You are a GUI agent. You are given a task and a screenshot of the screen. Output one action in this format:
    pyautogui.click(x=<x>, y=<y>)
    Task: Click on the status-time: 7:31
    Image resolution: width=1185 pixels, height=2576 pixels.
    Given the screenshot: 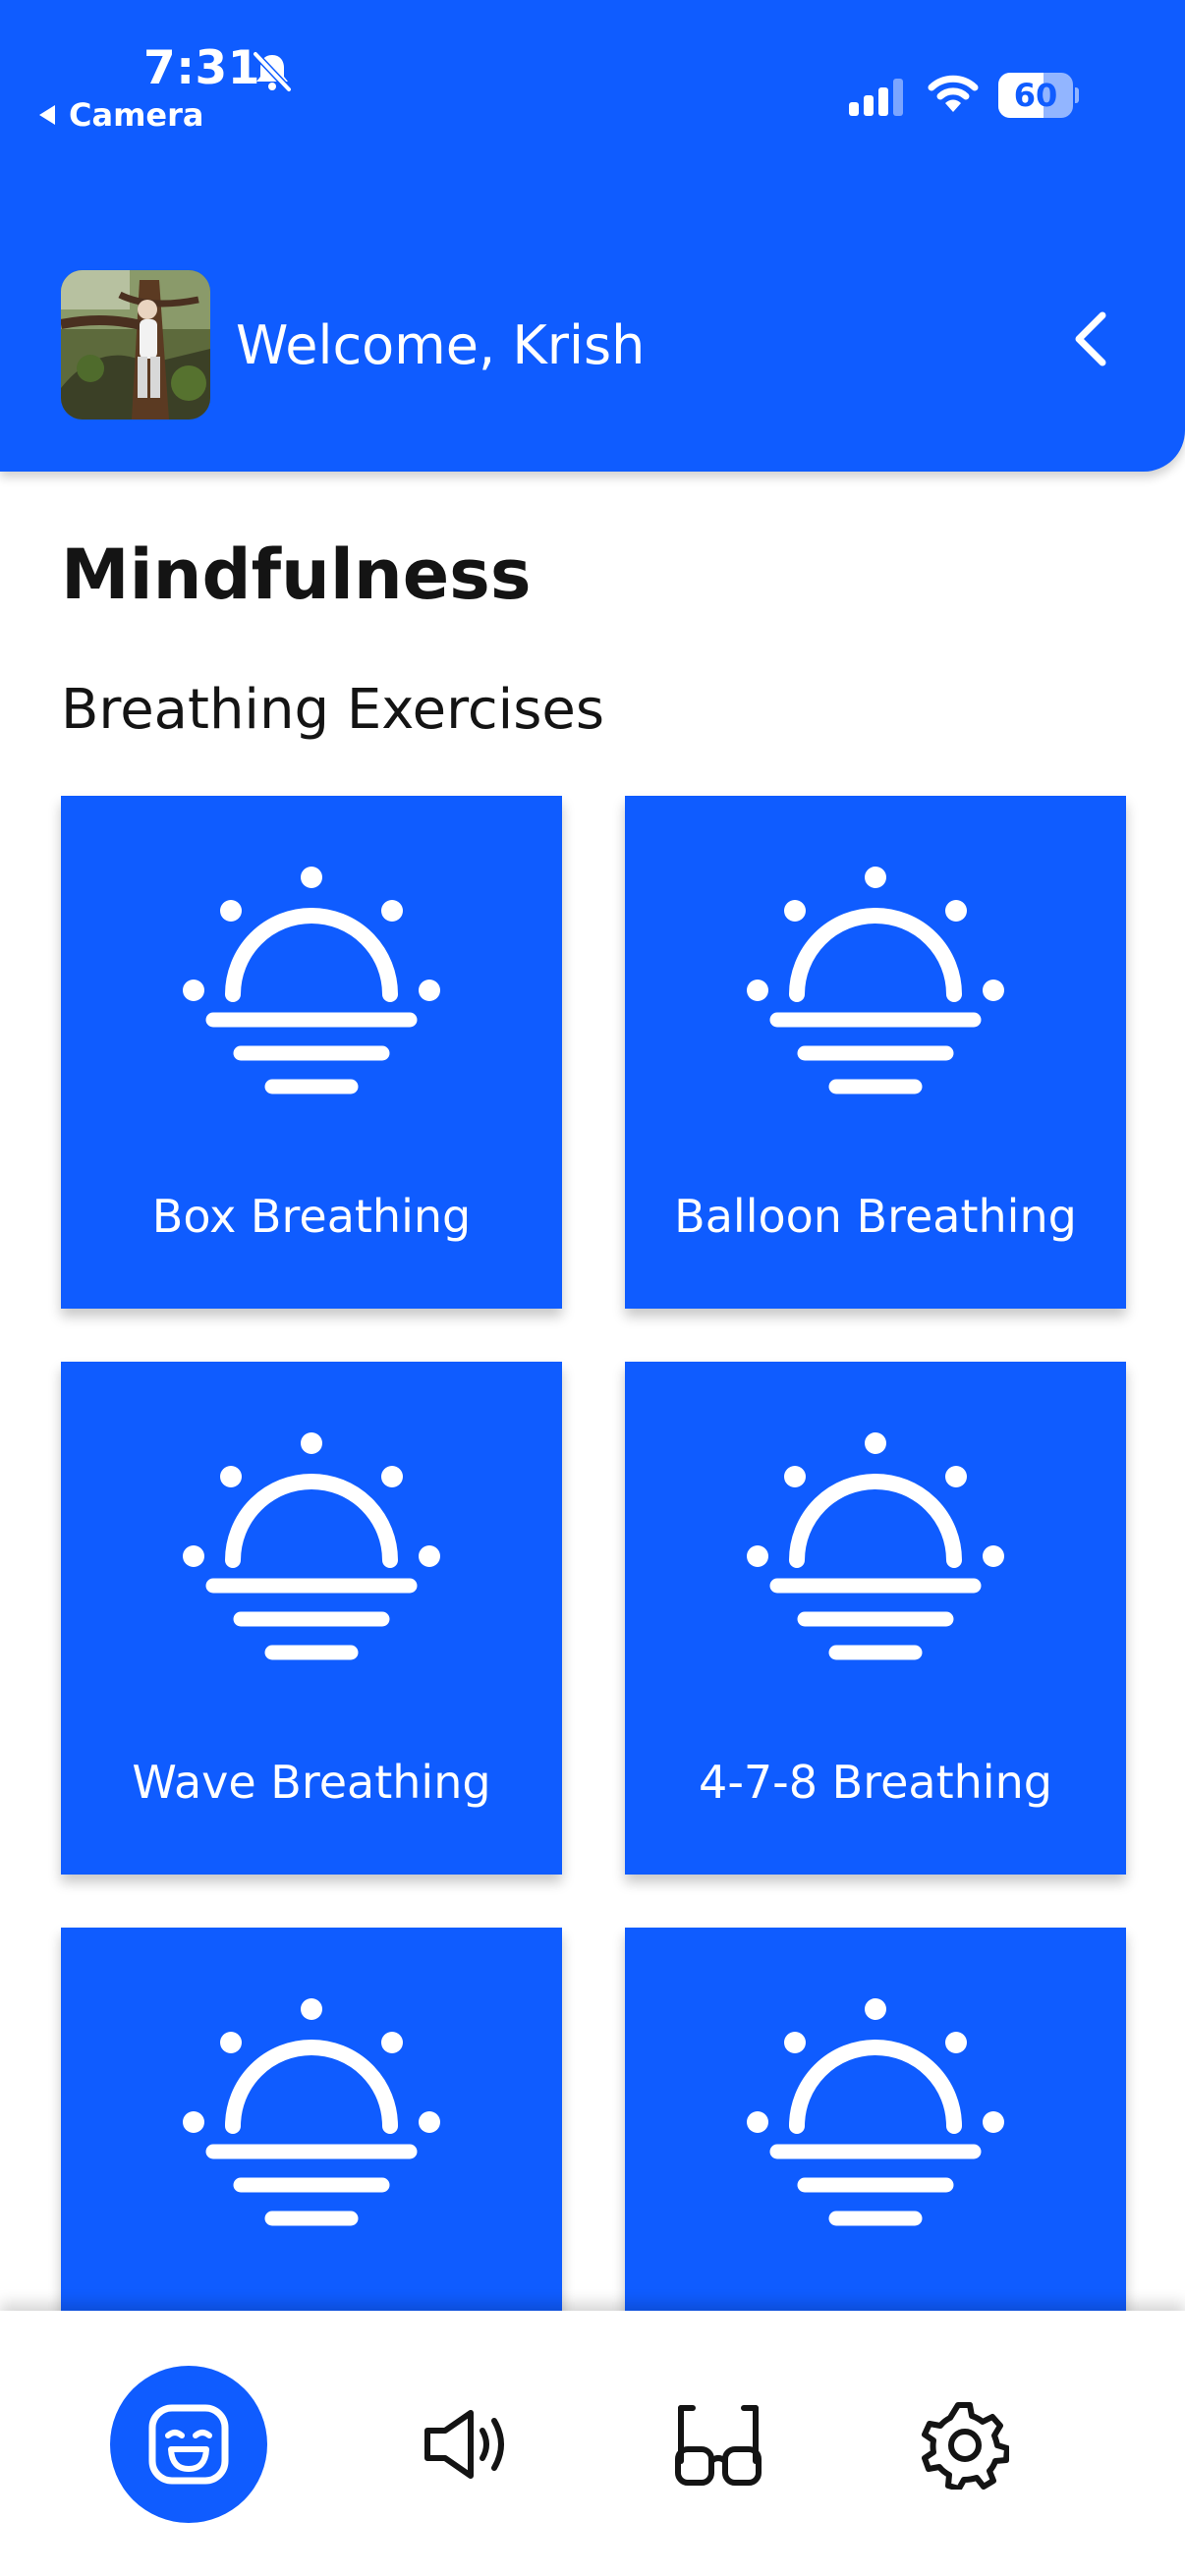 What is the action you would take?
    pyautogui.click(x=201, y=68)
    